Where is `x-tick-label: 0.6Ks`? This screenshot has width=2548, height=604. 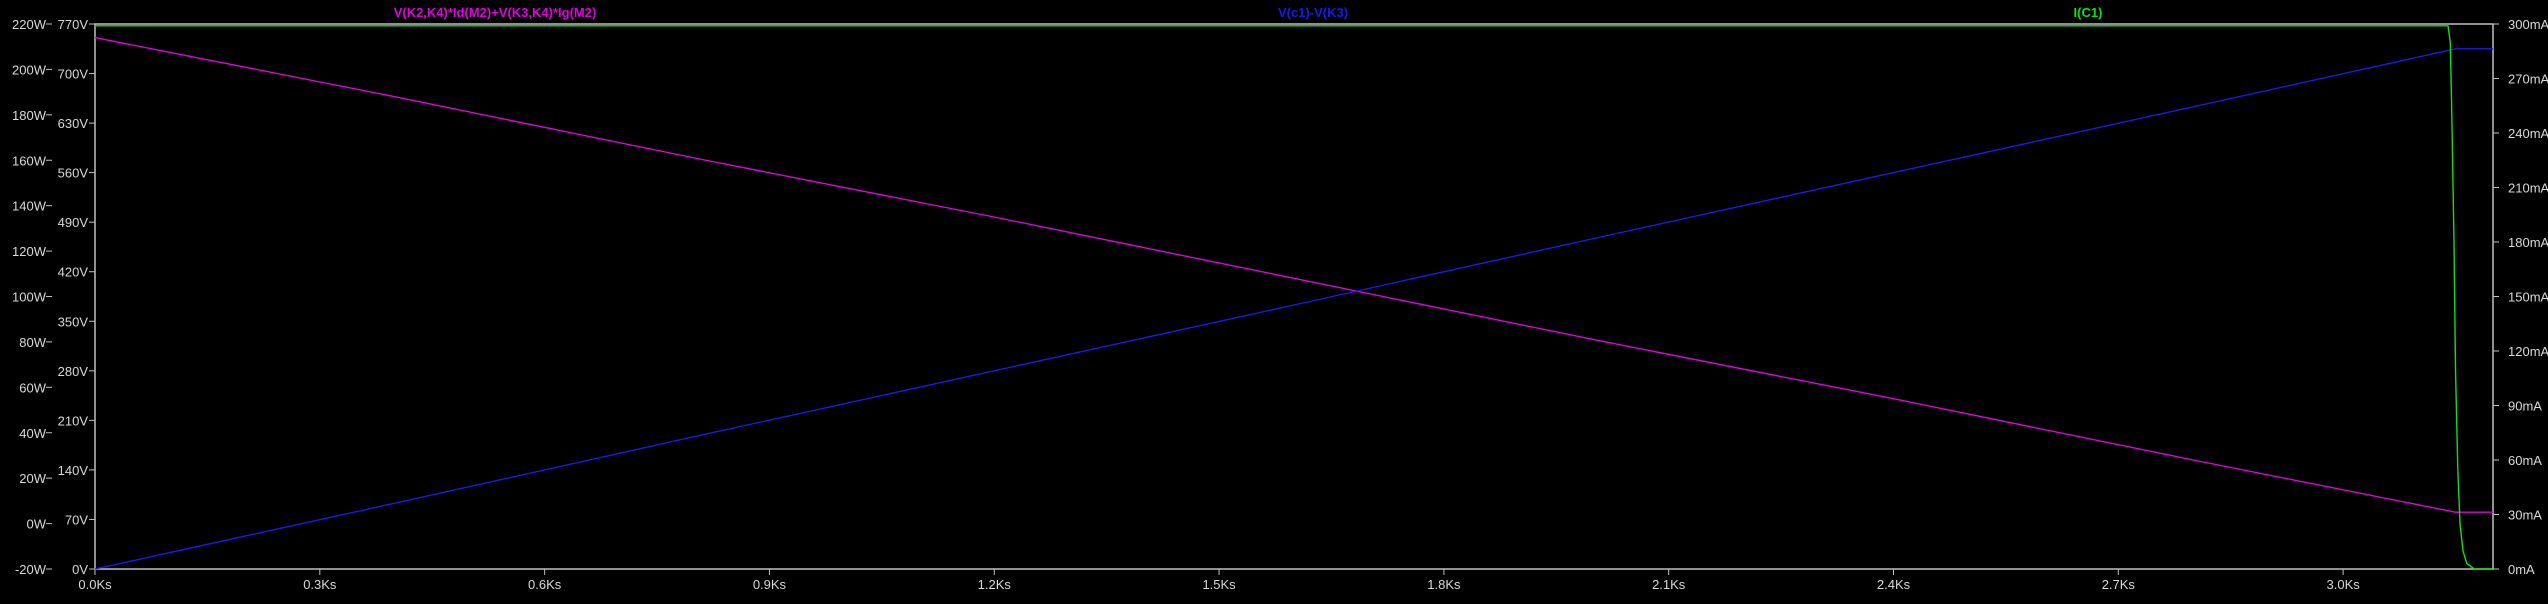
x-tick-label: 0.6Ks is located at coordinates (545, 584).